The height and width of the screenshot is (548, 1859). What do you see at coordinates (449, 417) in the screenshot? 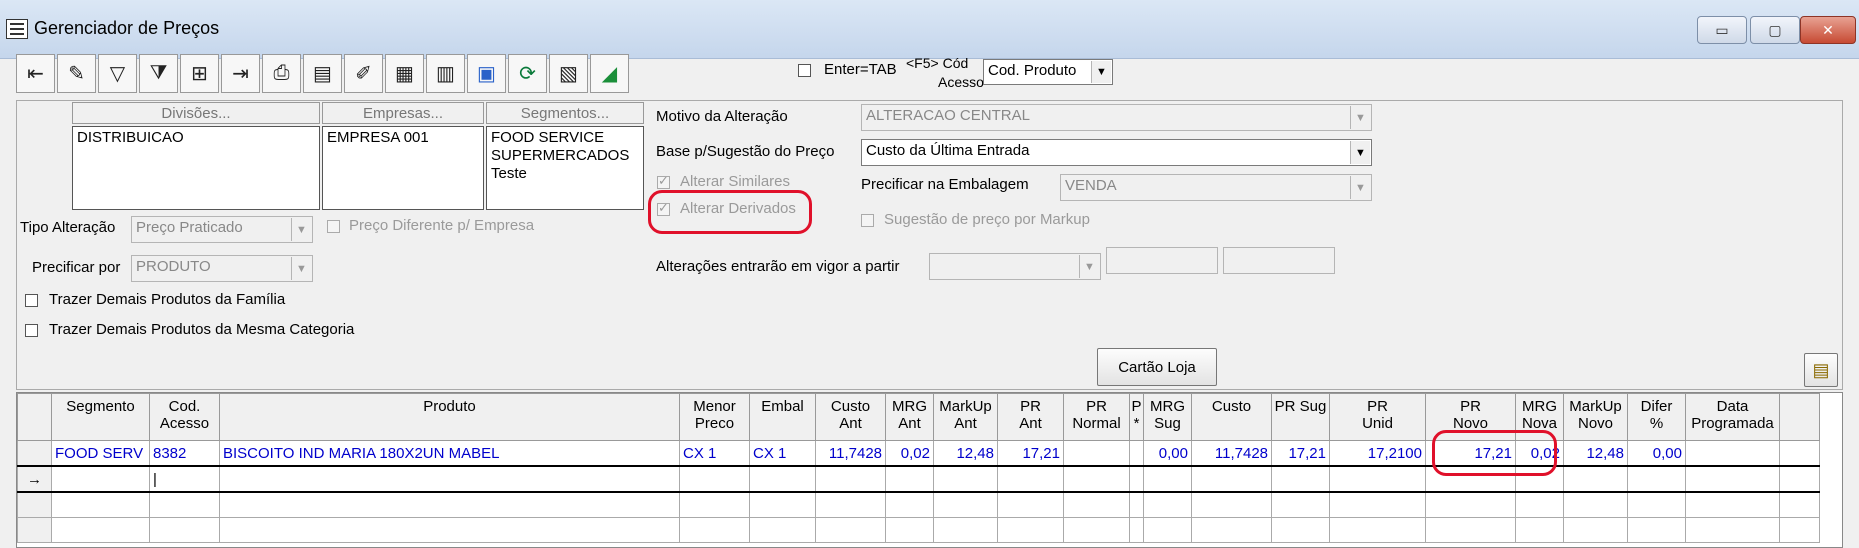
I see `column-header: Produto` at bounding box center [449, 417].